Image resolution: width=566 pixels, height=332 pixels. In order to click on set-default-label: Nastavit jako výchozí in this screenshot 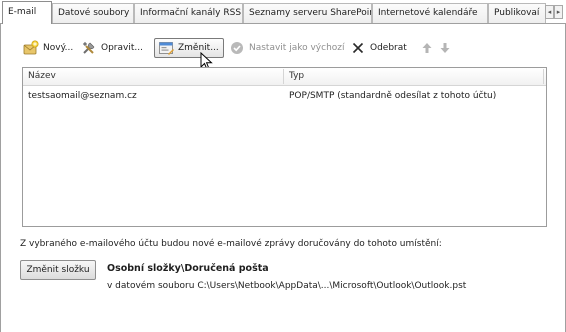, I will do `click(297, 48)`.